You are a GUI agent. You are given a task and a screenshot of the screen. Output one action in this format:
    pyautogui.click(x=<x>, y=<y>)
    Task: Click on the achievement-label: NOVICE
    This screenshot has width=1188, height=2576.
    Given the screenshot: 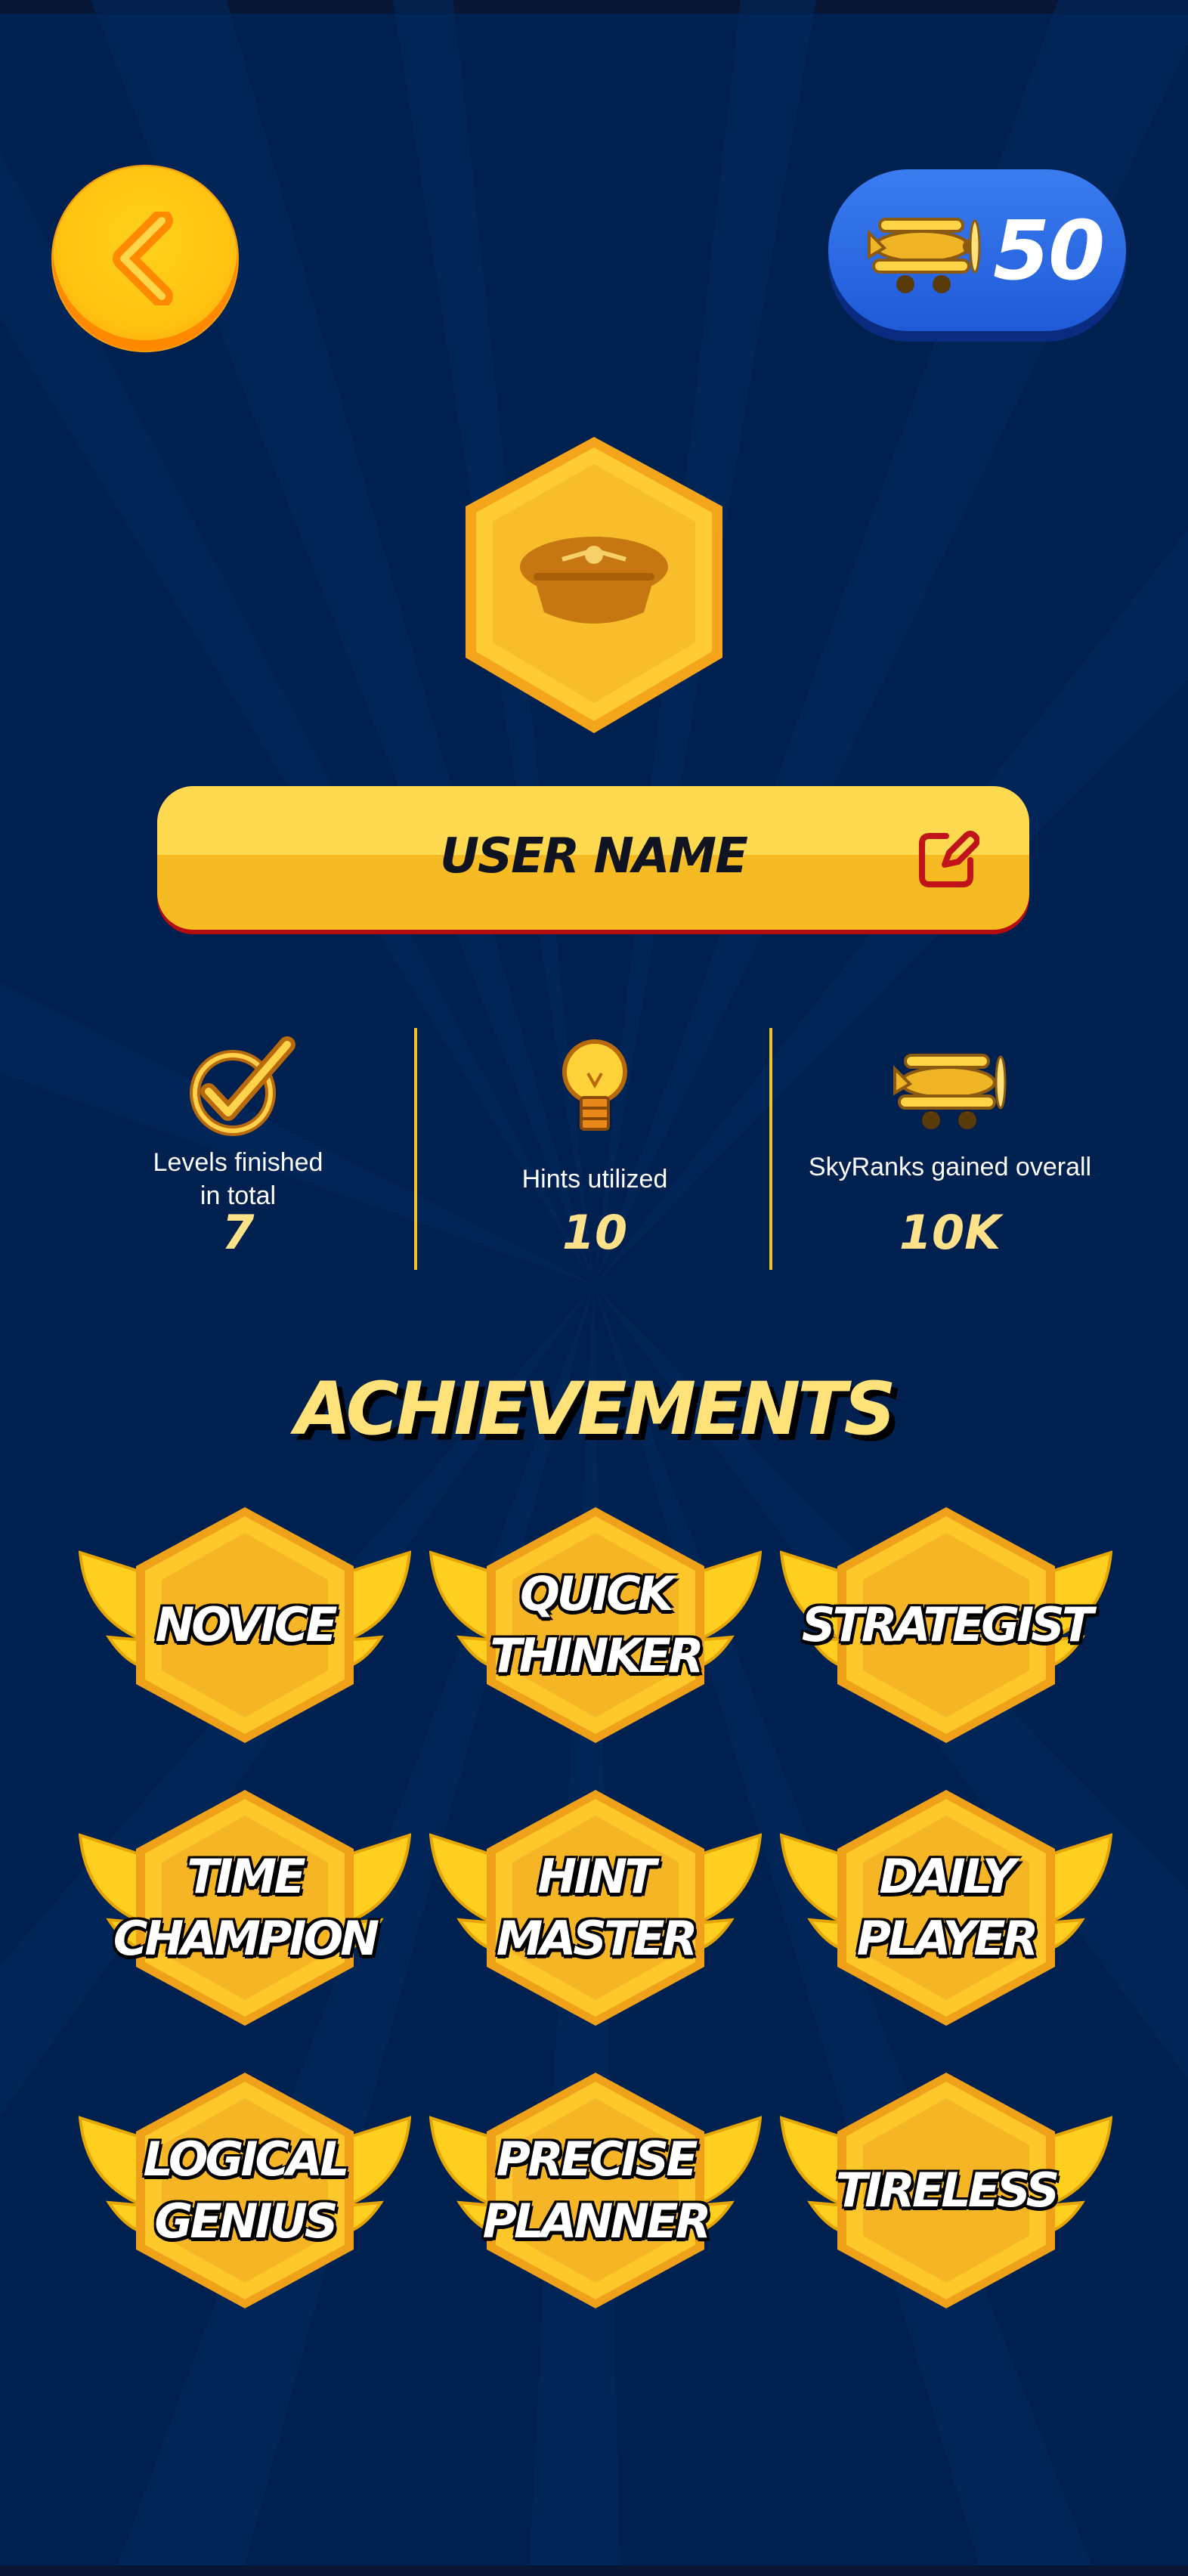 What is the action you would take?
    pyautogui.click(x=246, y=1624)
    